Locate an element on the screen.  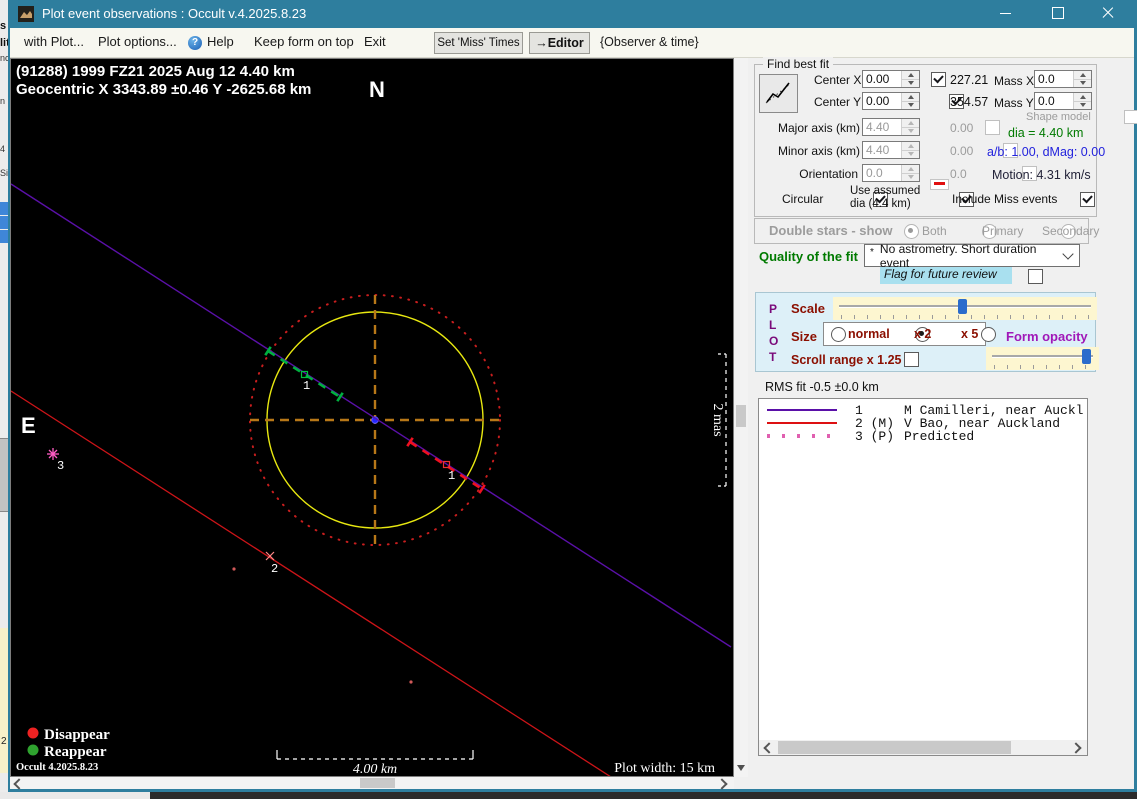
maximize-icon is located at coordinates (1058, 13).